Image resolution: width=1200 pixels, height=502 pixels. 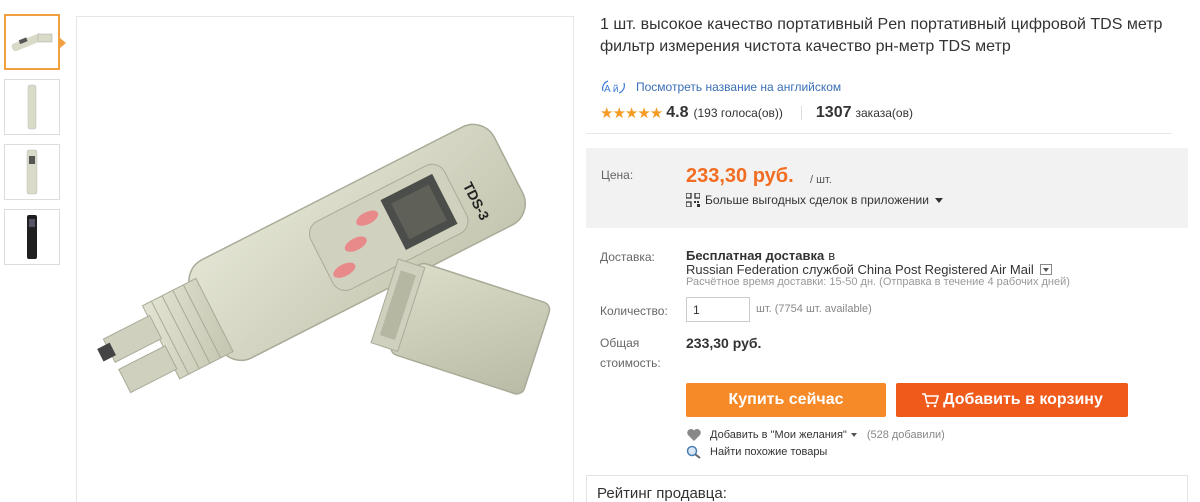 What do you see at coordinates (786, 400) in the screenshot?
I see `buy-now-button: Купить сейчас` at bounding box center [786, 400].